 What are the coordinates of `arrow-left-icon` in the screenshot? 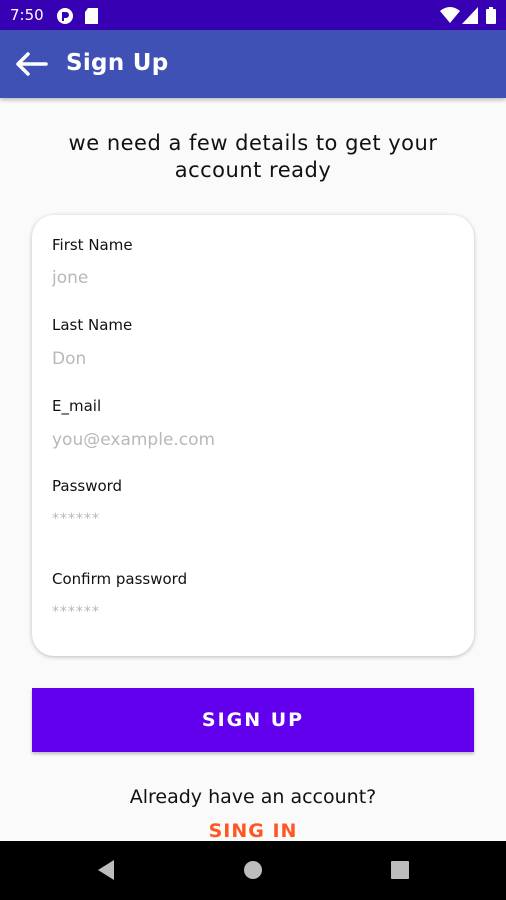 It's located at (32, 64).